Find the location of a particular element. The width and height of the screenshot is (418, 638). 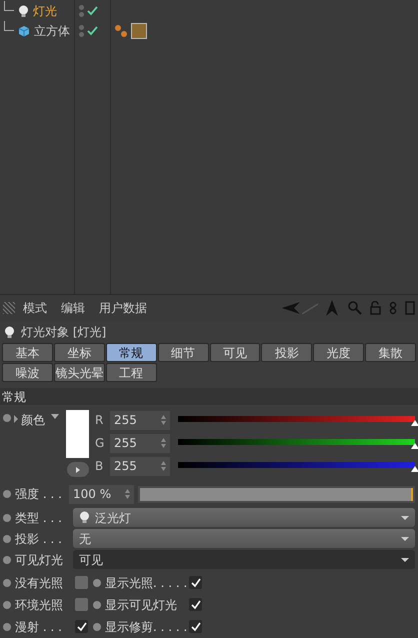

menu-item: 用户数据 is located at coordinates (123, 307).